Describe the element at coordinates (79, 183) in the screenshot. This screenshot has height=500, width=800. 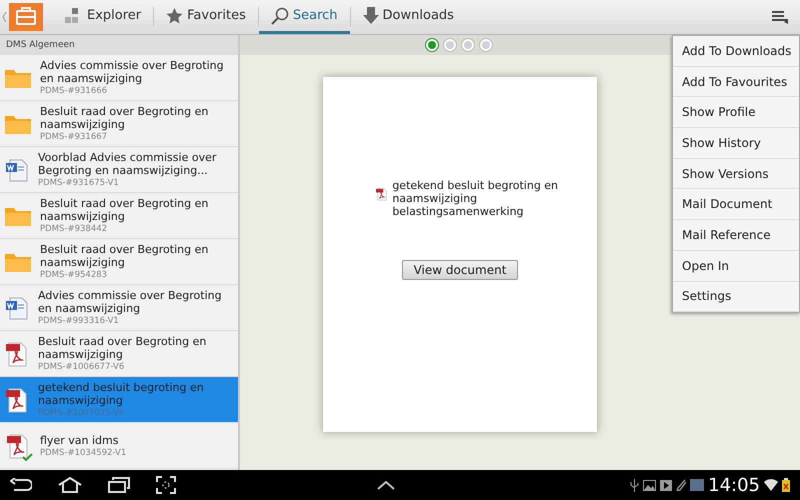
I see `item-code: PDMS-#931675-V1` at that location.